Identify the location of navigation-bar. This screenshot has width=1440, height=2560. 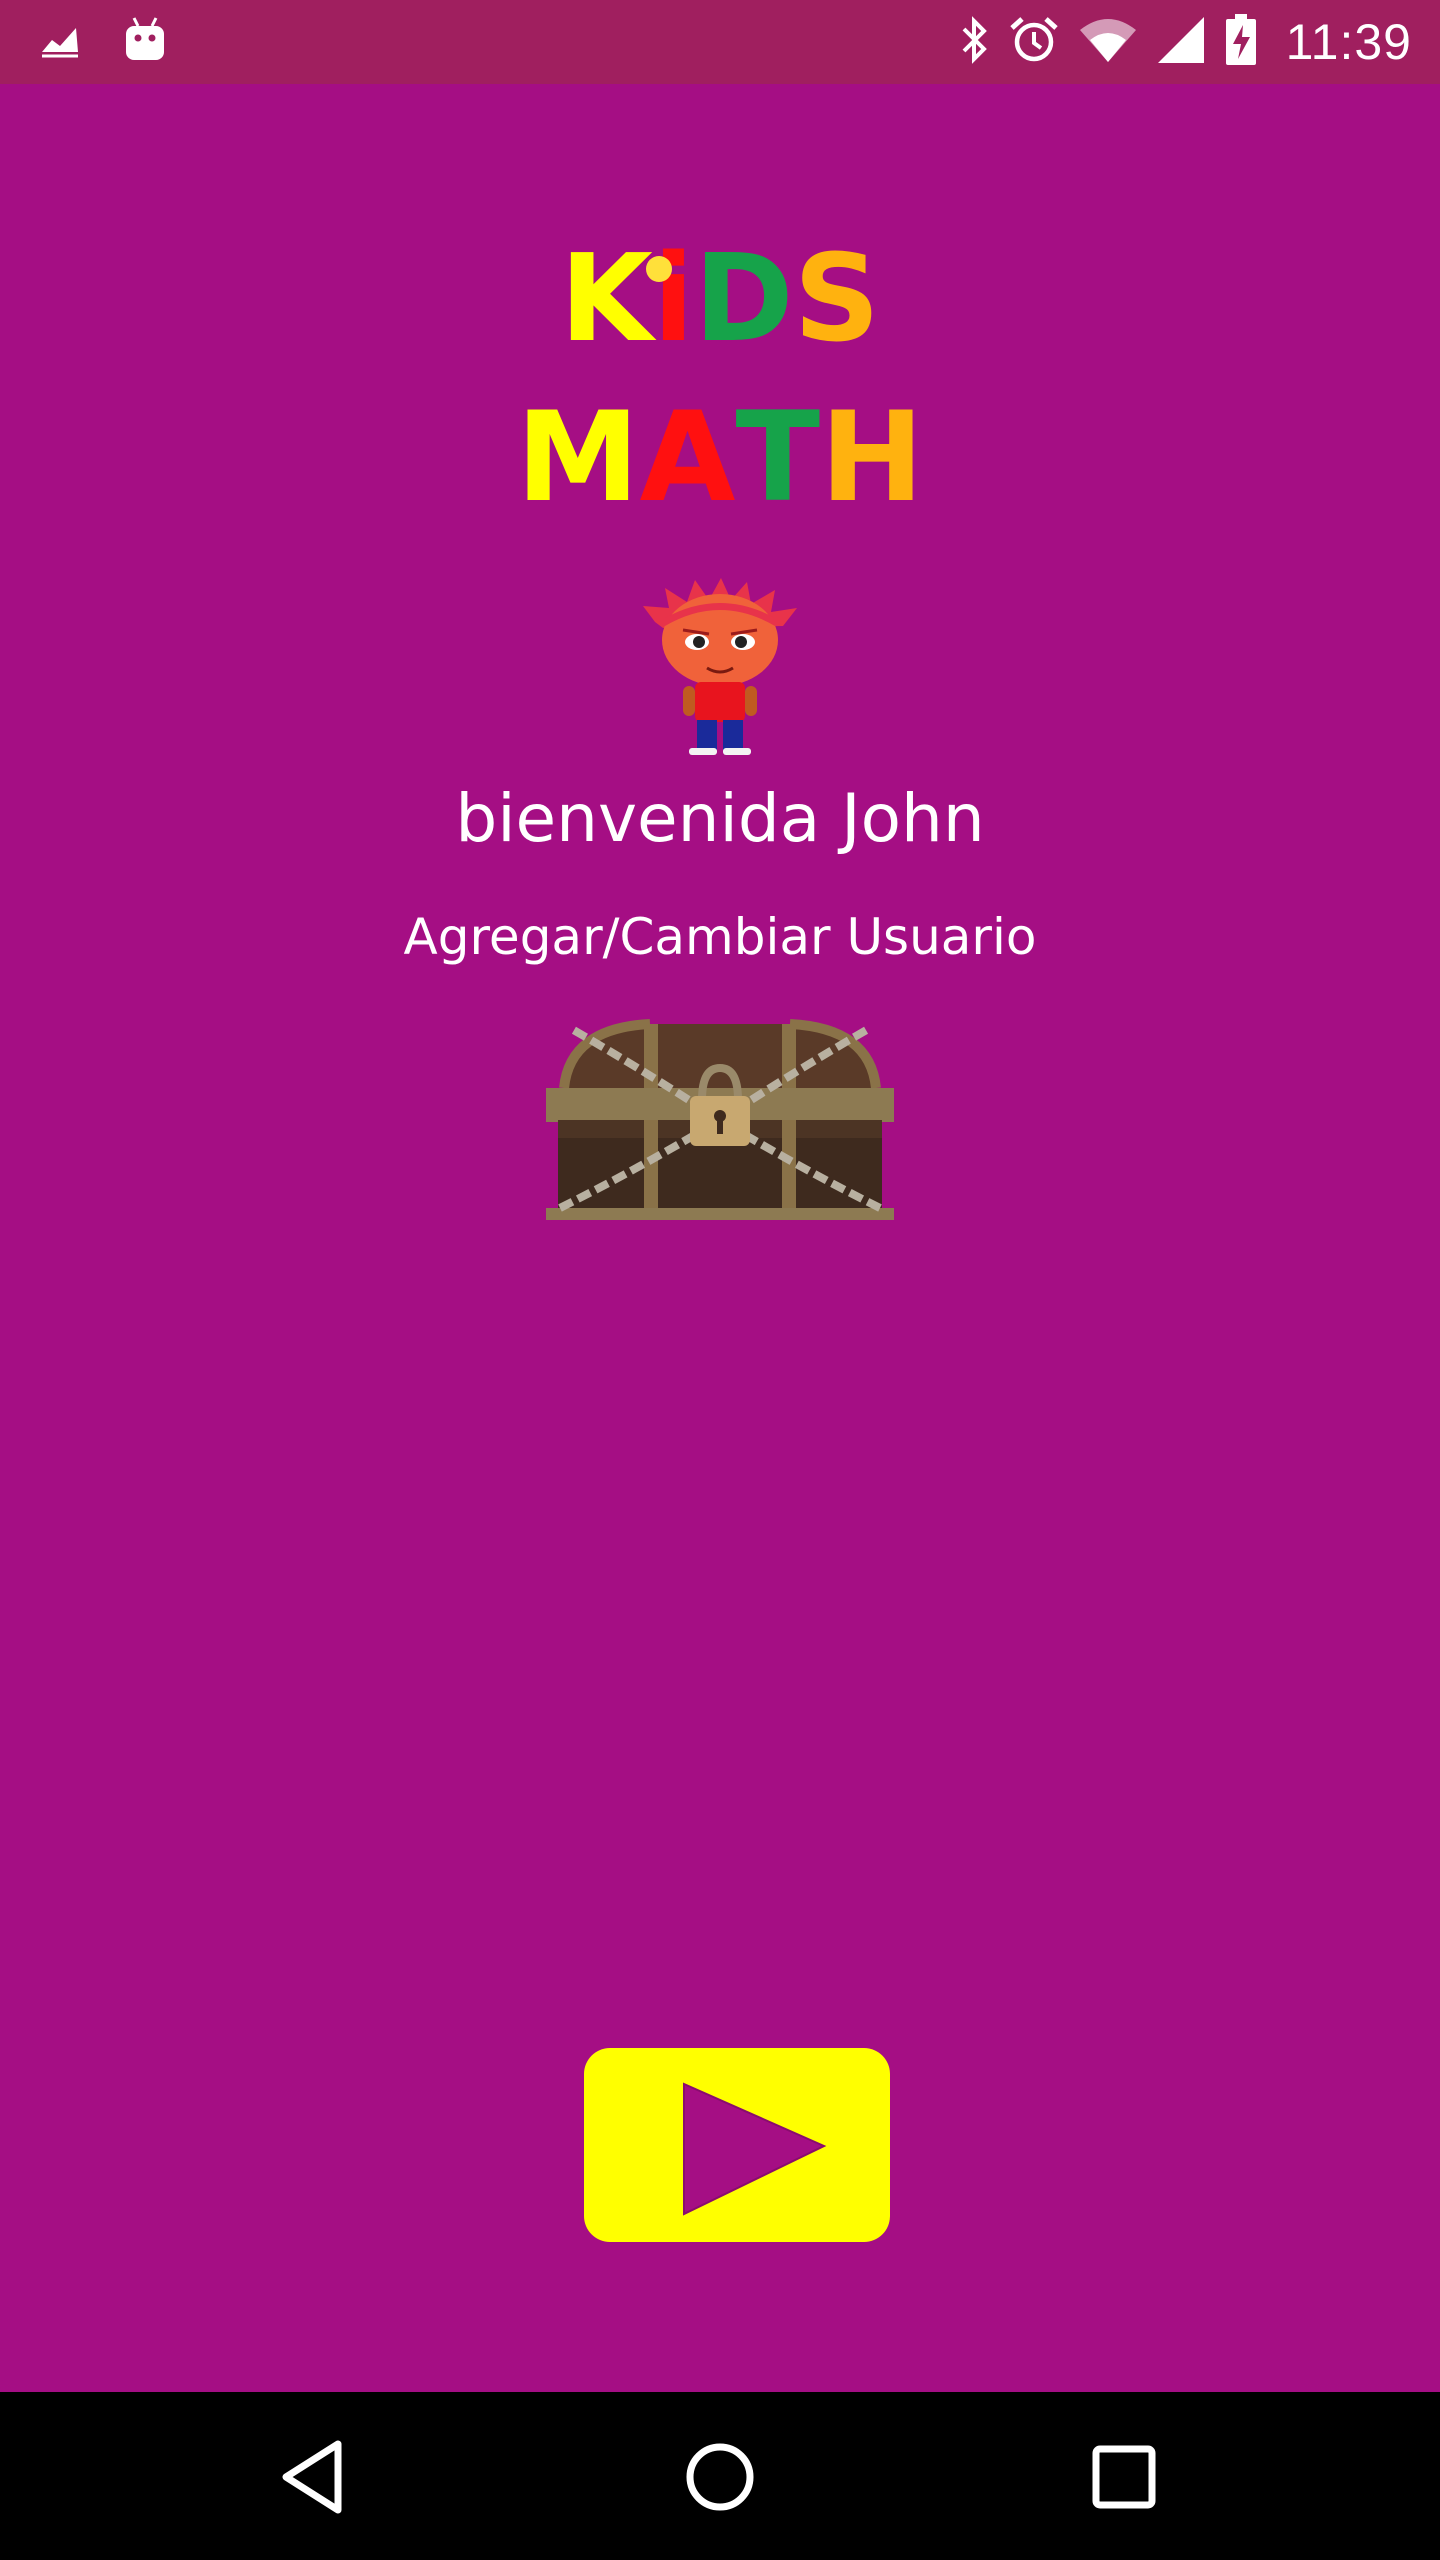
(720, 2476).